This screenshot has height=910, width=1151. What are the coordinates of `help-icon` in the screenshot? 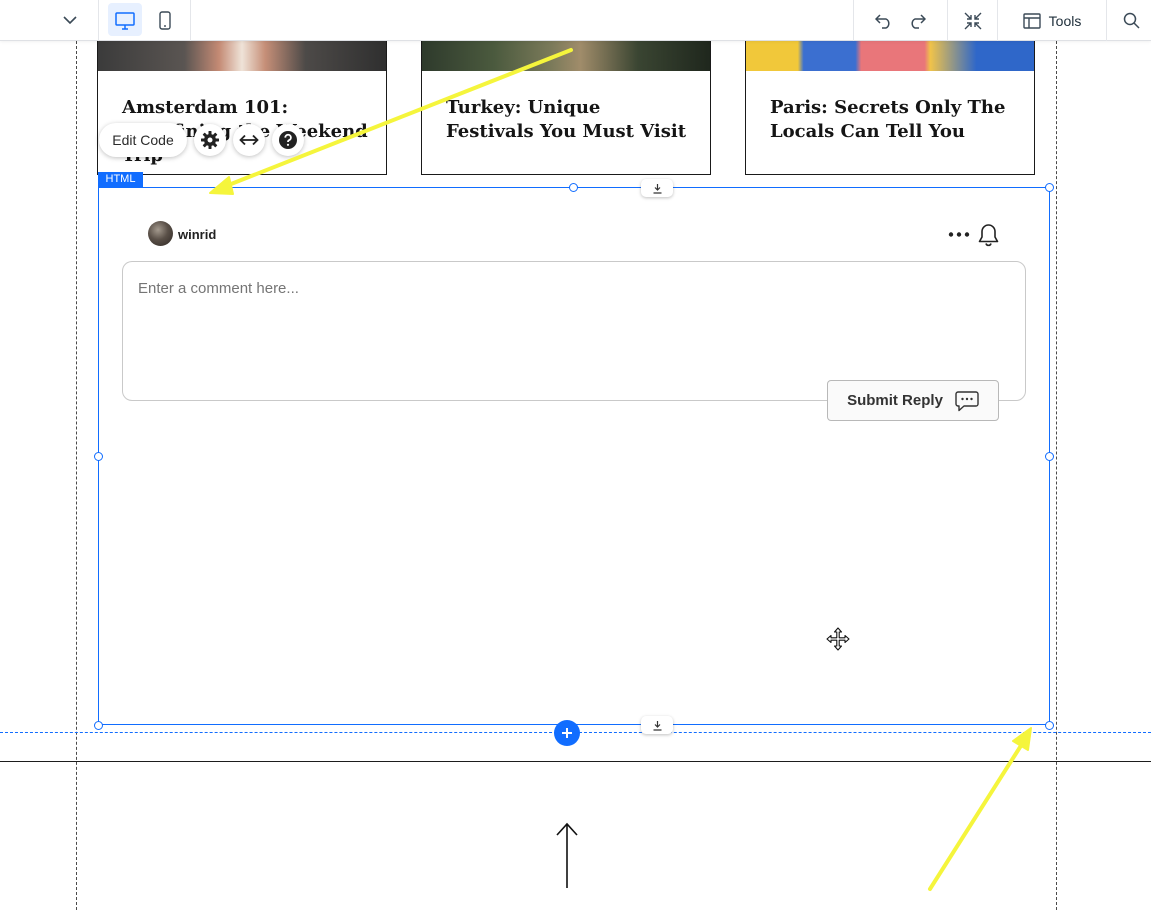 It's located at (288, 140).